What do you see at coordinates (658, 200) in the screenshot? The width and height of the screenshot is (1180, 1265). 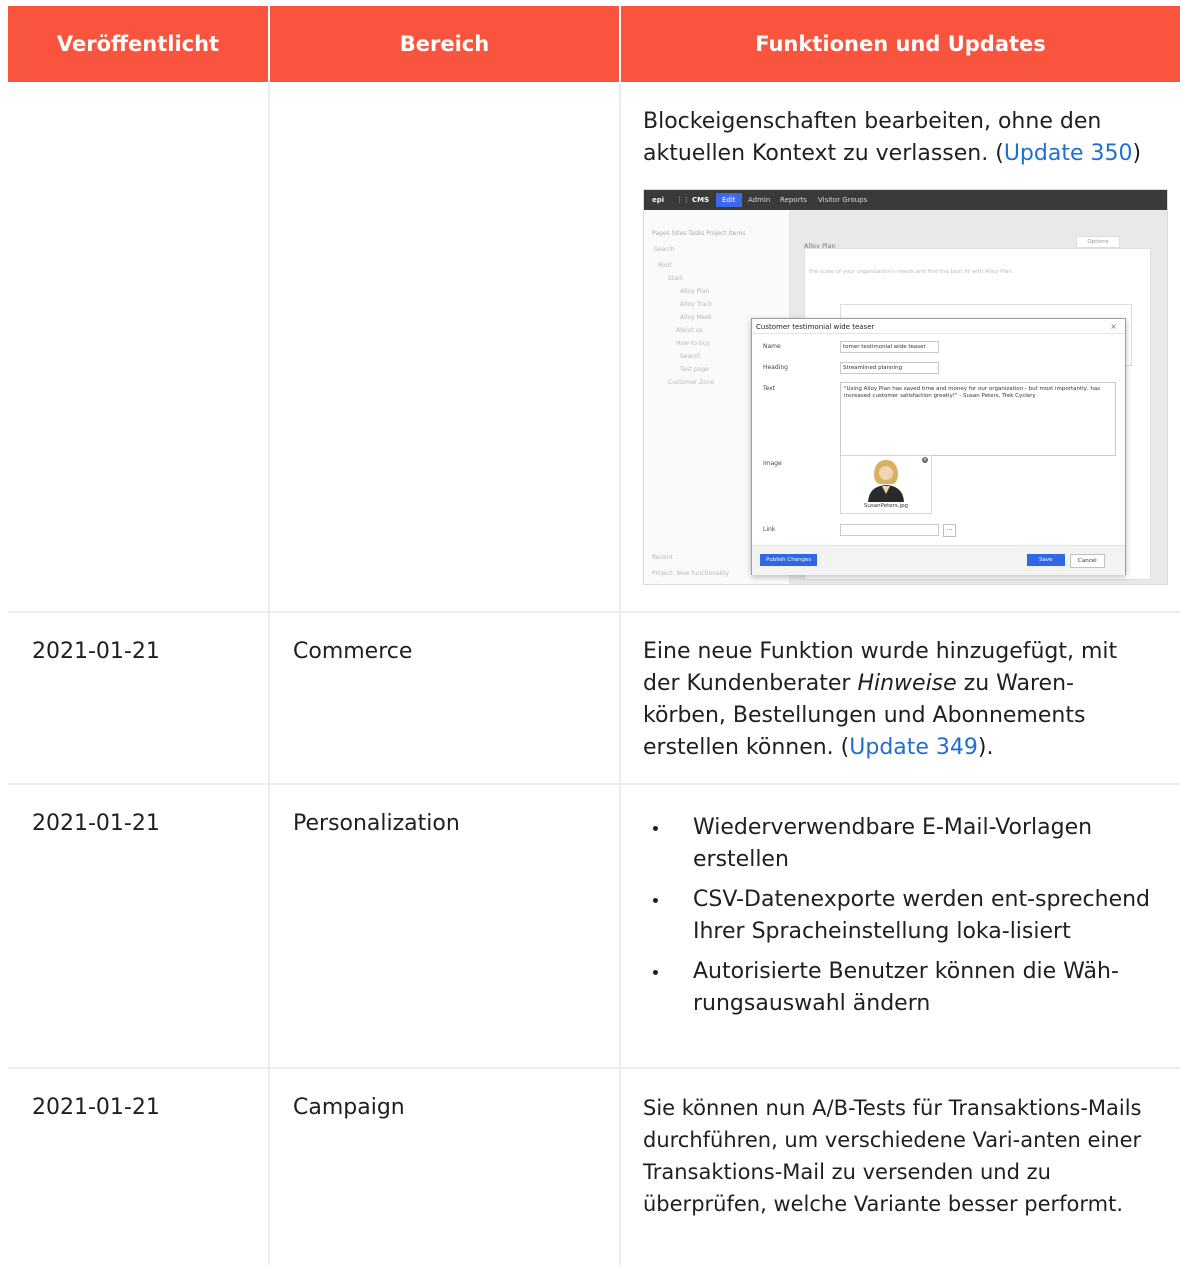 I see `epi-logo: epi` at bounding box center [658, 200].